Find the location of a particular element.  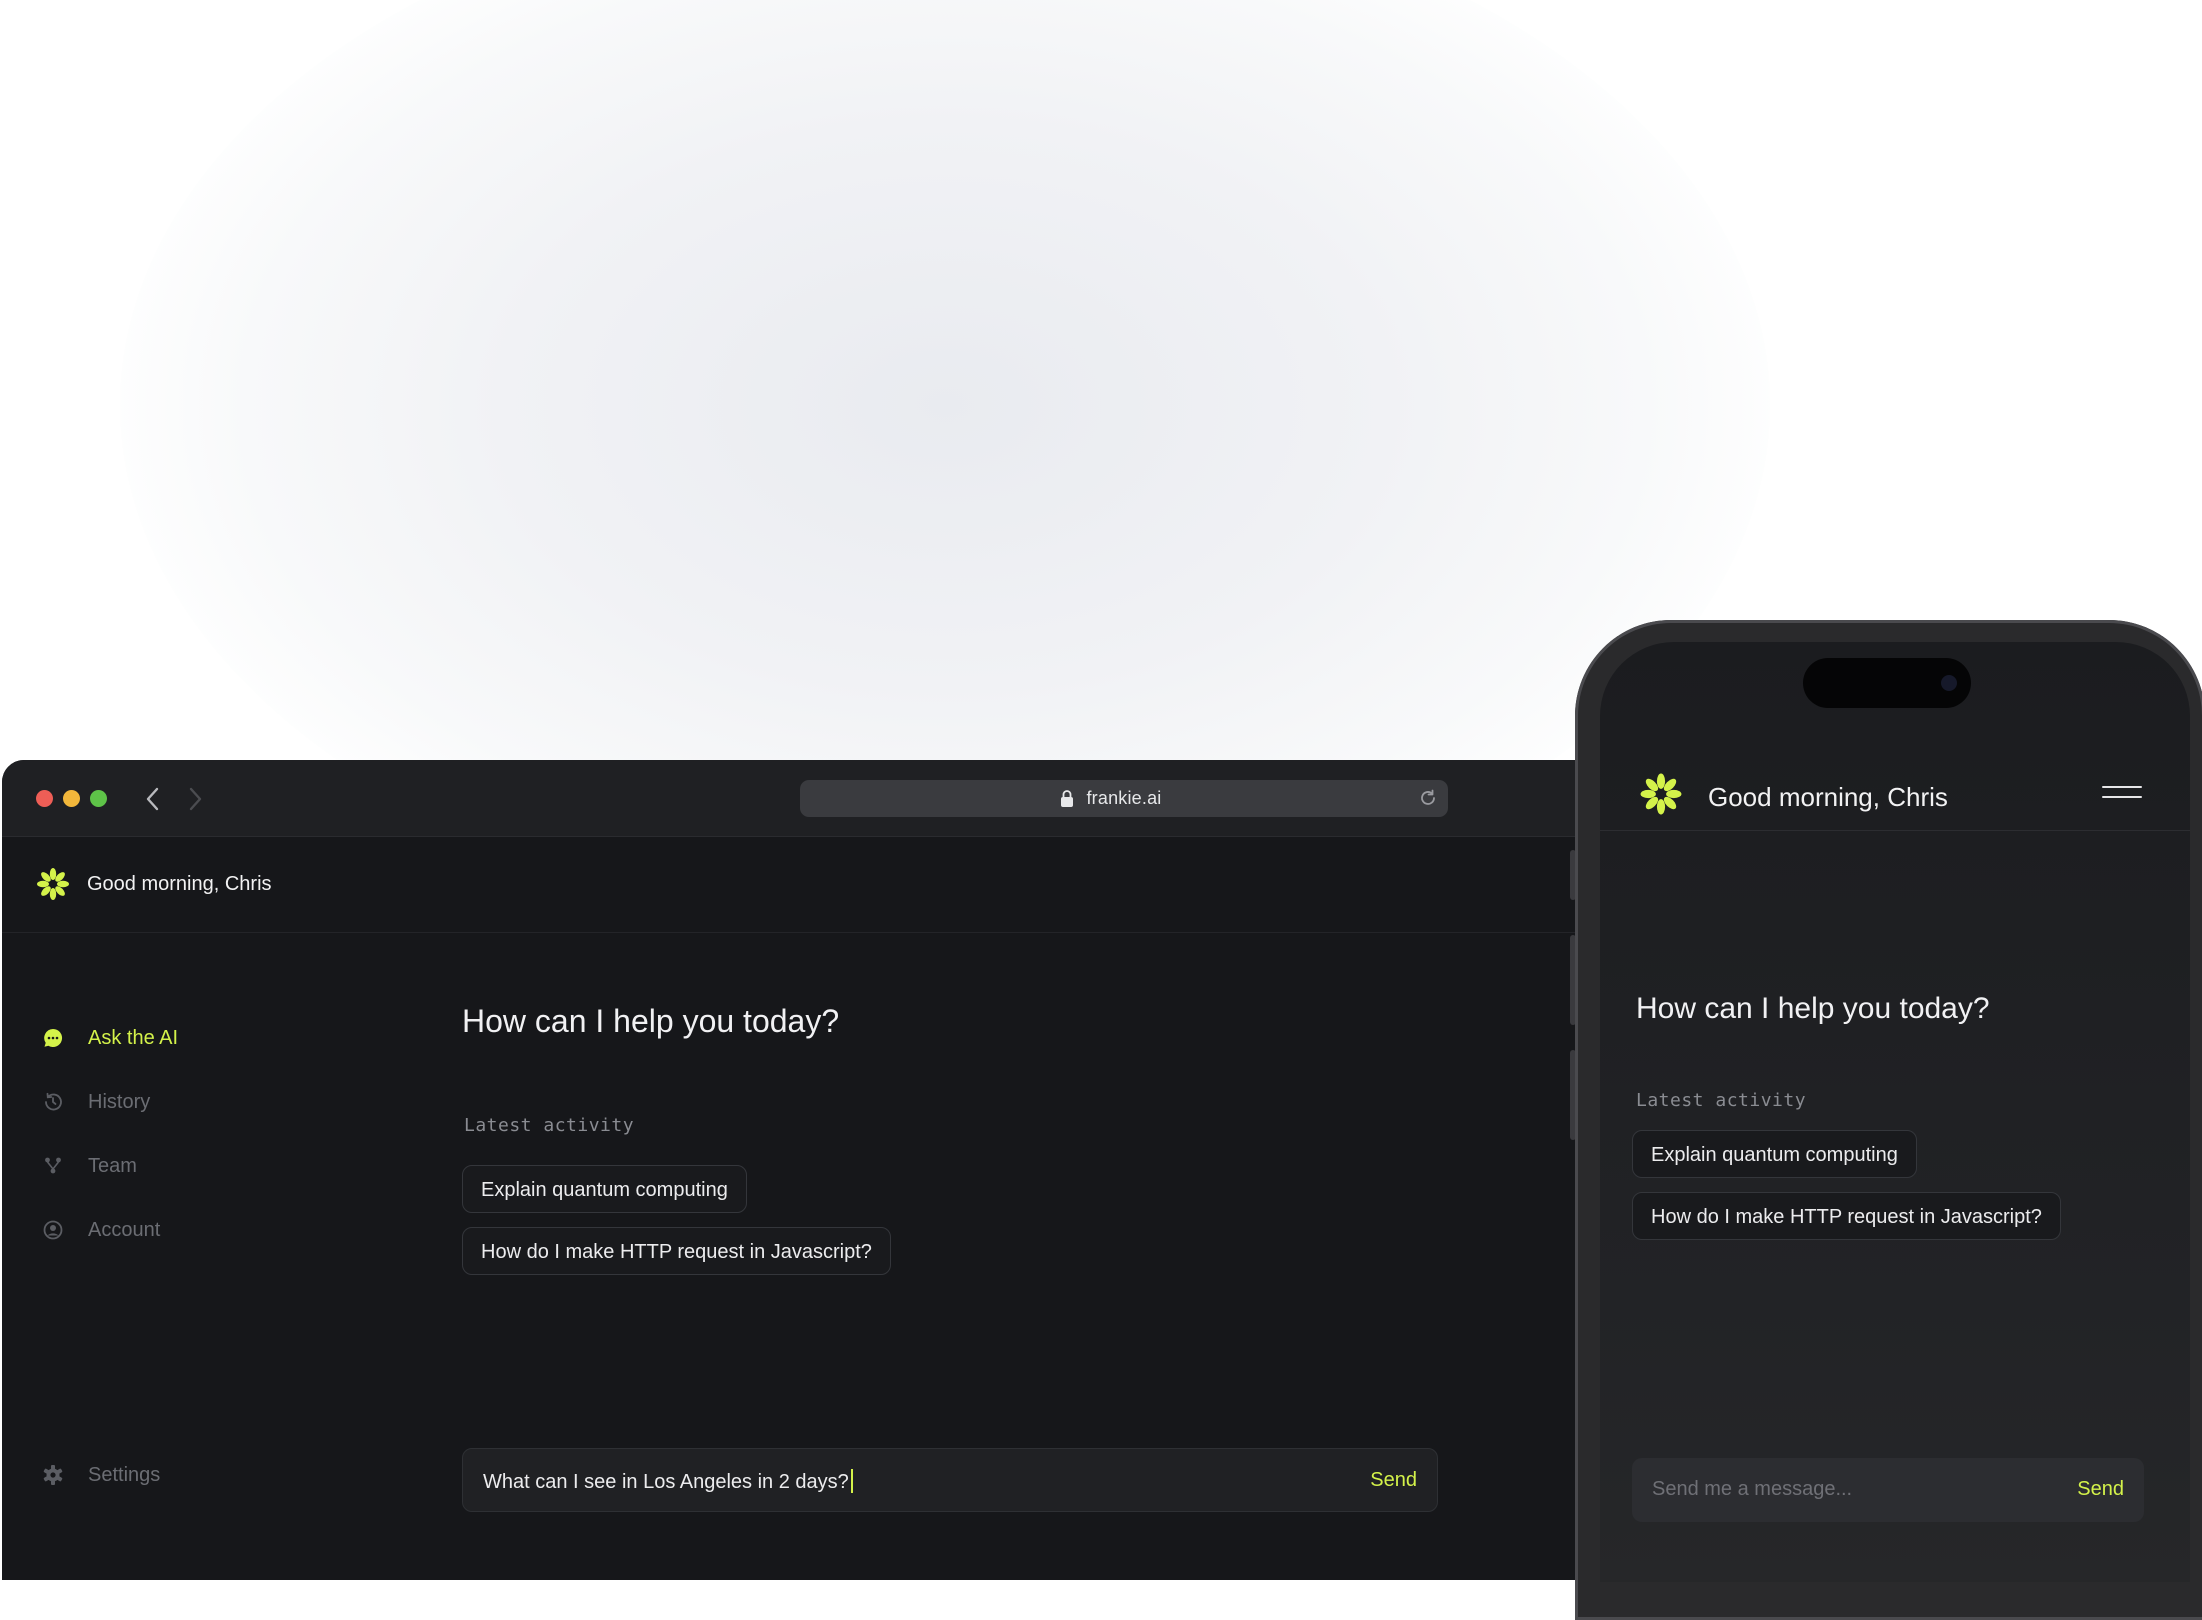

text-caret is located at coordinates (851, 1481).